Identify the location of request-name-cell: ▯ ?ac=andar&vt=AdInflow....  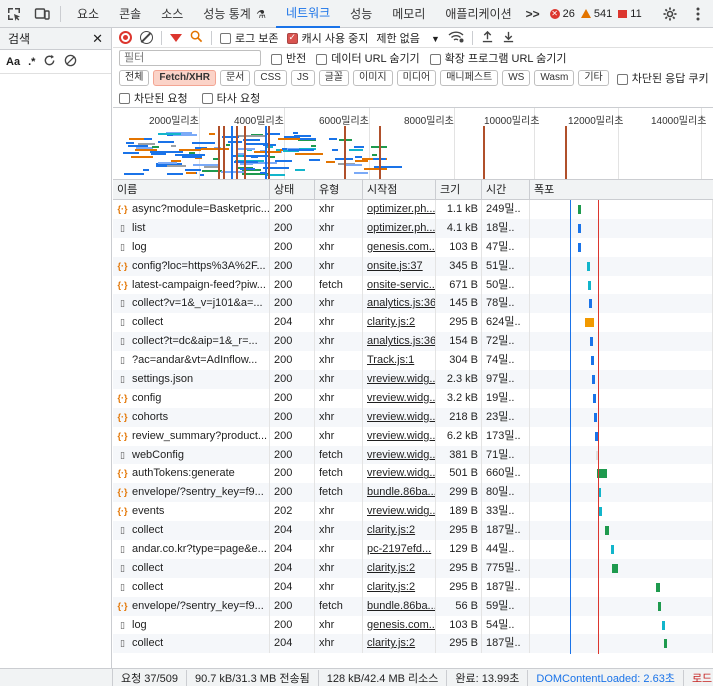
(191, 361).